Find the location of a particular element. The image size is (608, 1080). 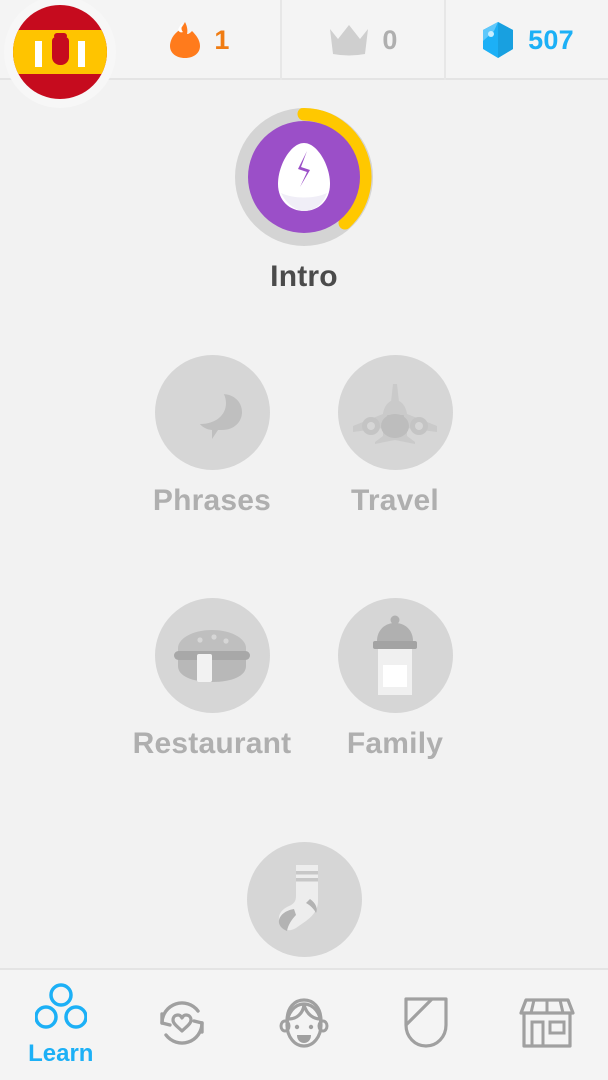

skill-clothing is located at coordinates (304, 906).